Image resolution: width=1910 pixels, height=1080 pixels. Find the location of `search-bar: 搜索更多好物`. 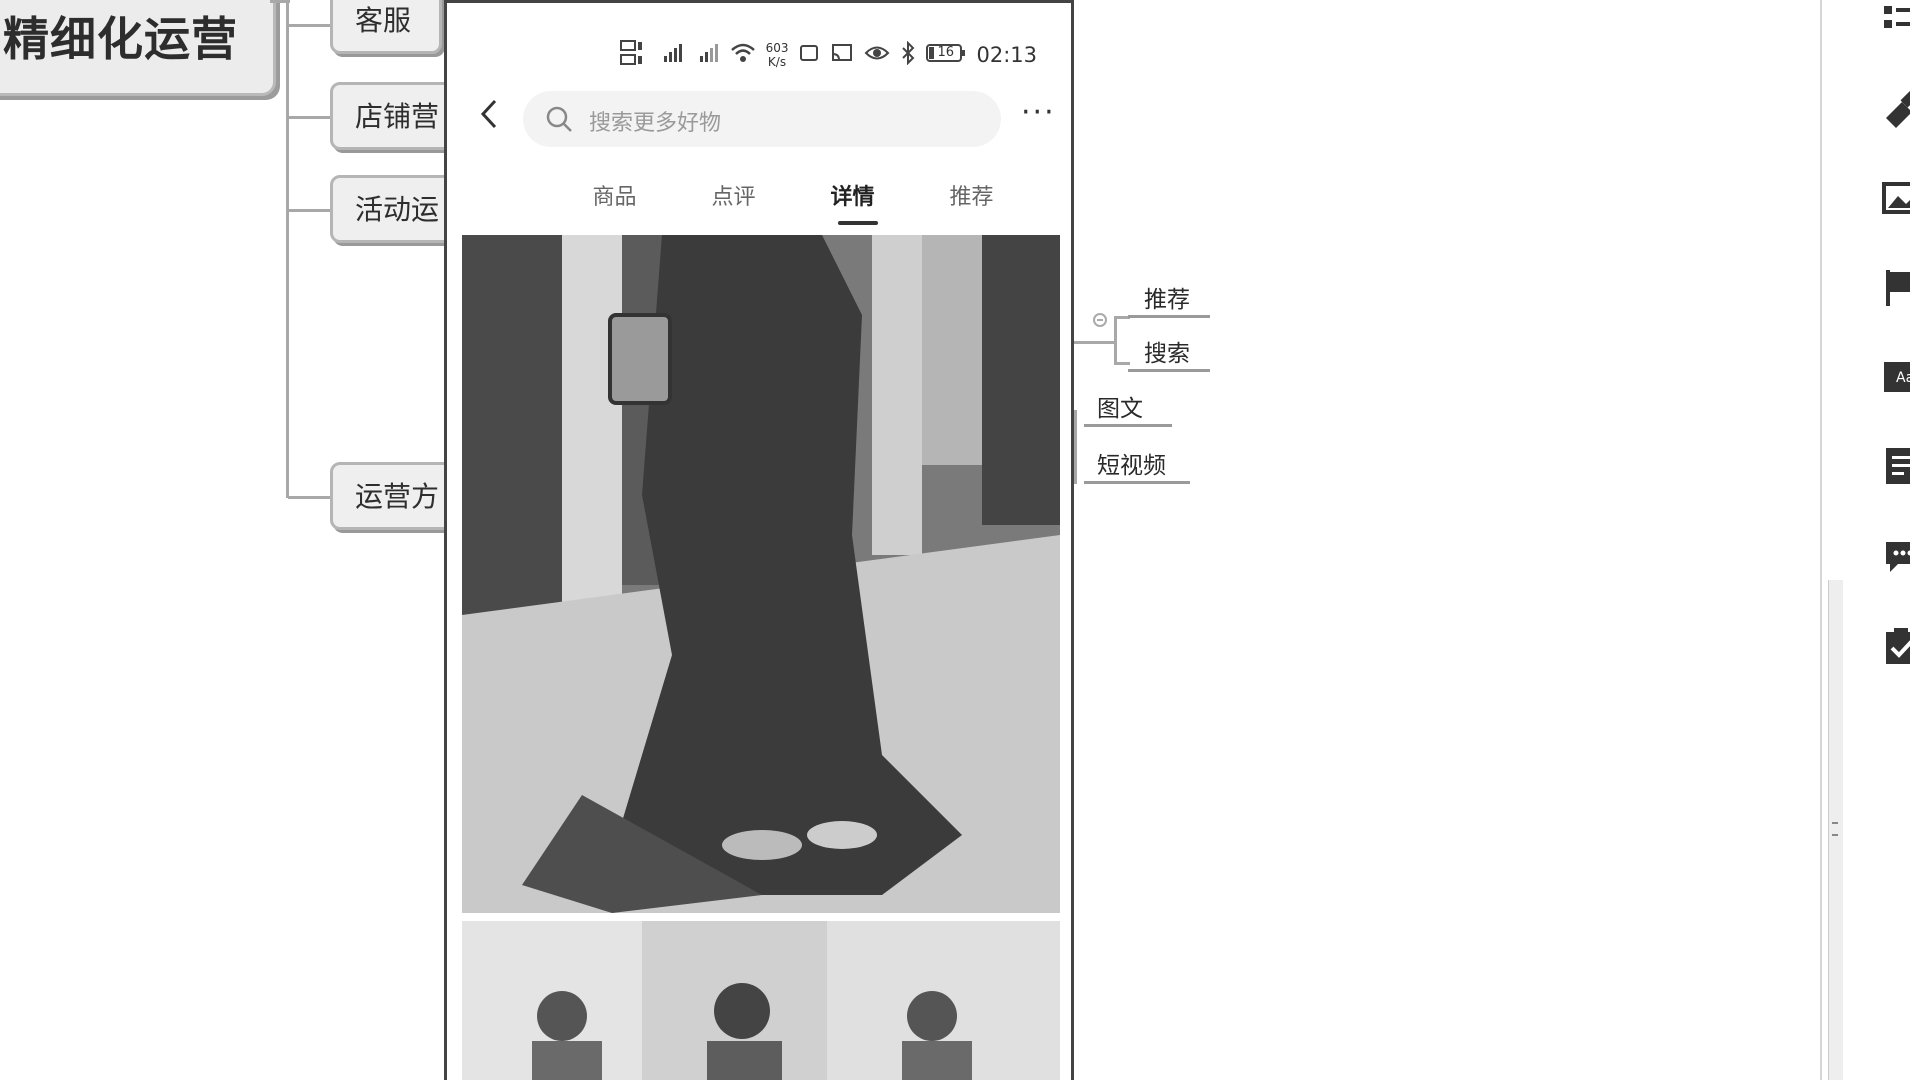

search-bar: 搜索更多好物 is located at coordinates (762, 119).